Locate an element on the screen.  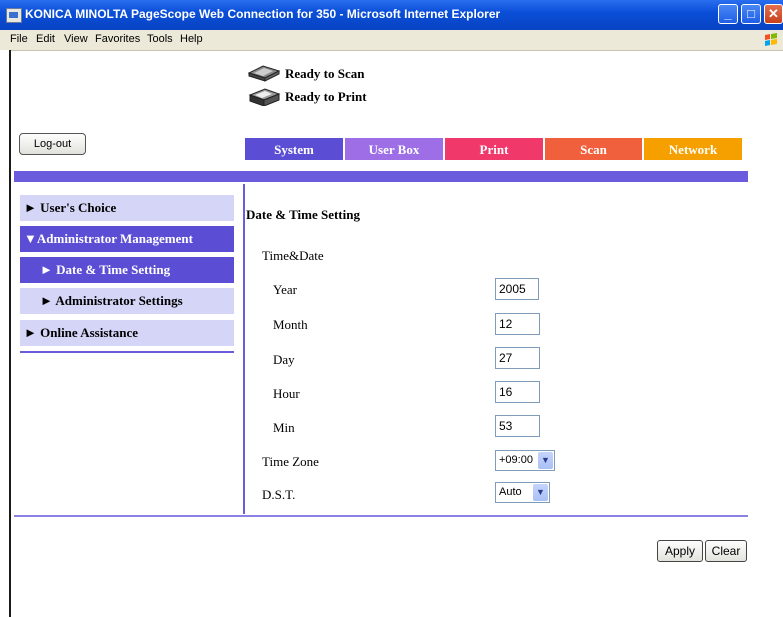
ie-page-icon is located at coordinates (14, 15).